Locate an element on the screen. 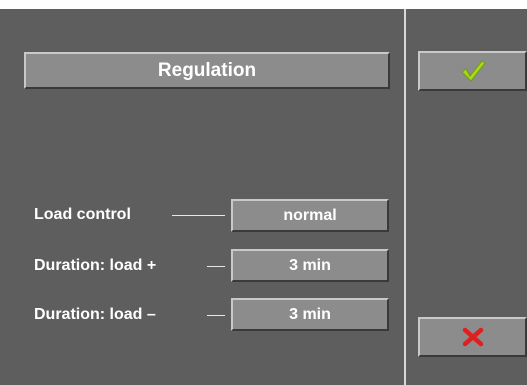  duration-load-plus-label: Duration: load + is located at coordinates (95, 265).